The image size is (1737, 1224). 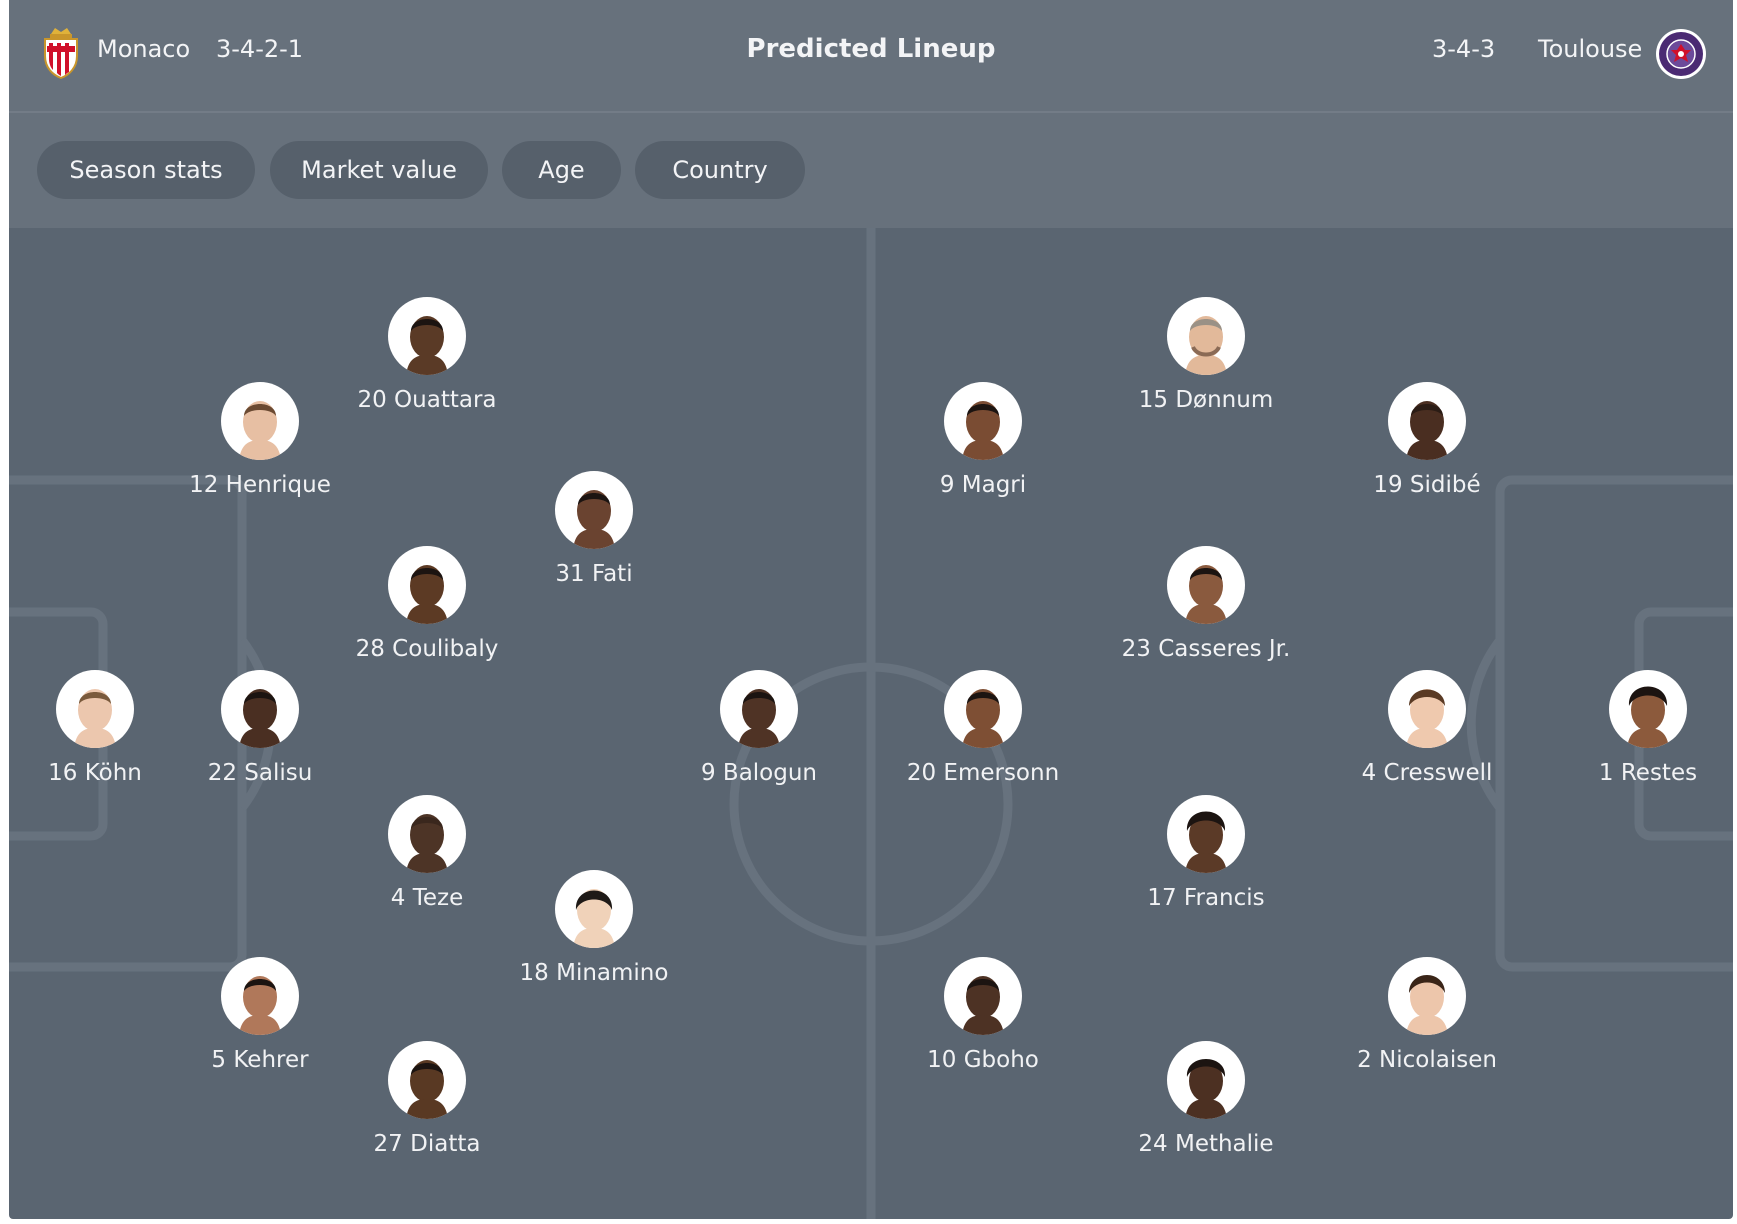 I want to click on player-card-emersonn: 20 Emersonn, so click(x=983, y=729).